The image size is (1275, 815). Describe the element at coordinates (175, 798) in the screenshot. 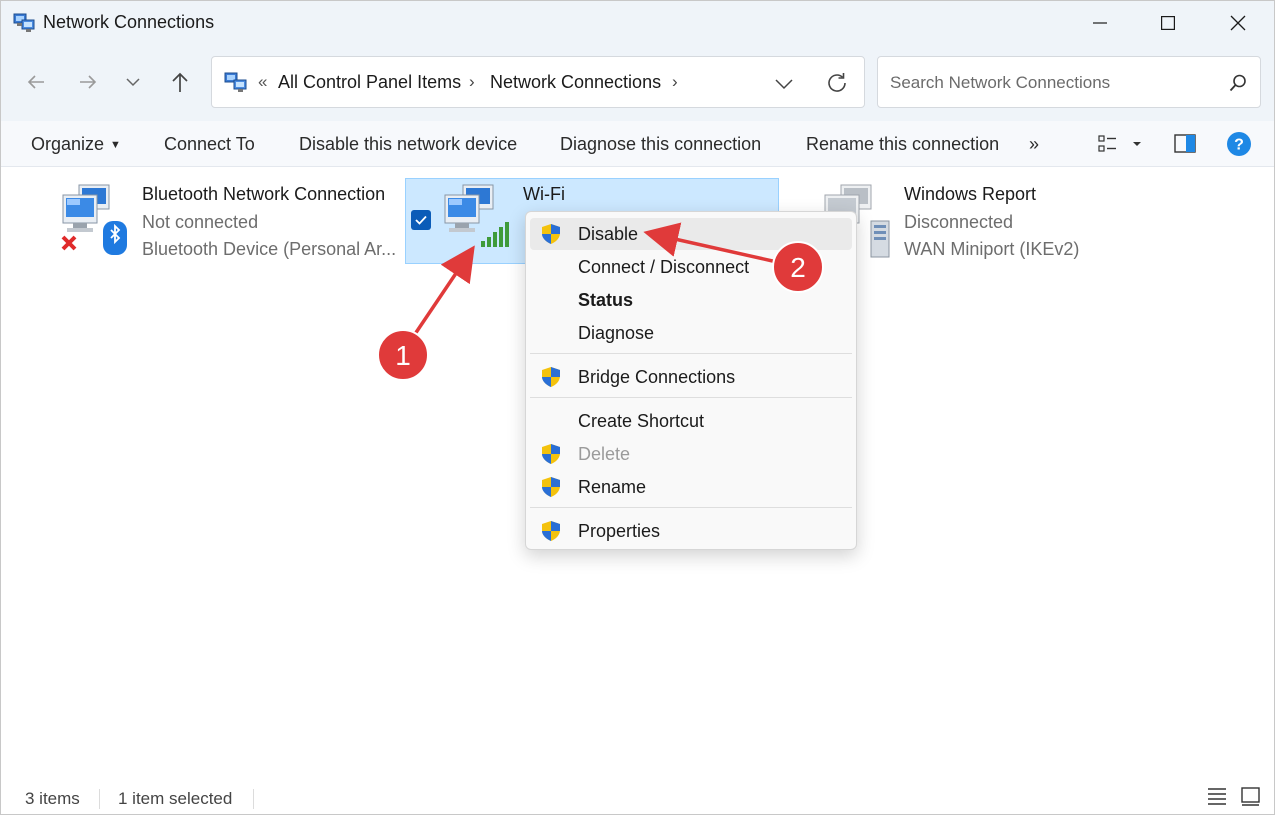

I see `selected-count: 1 item selected` at that location.